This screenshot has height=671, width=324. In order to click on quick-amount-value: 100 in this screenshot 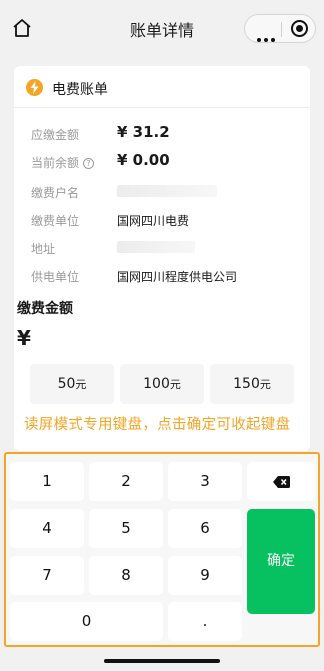, I will do `click(156, 384)`.